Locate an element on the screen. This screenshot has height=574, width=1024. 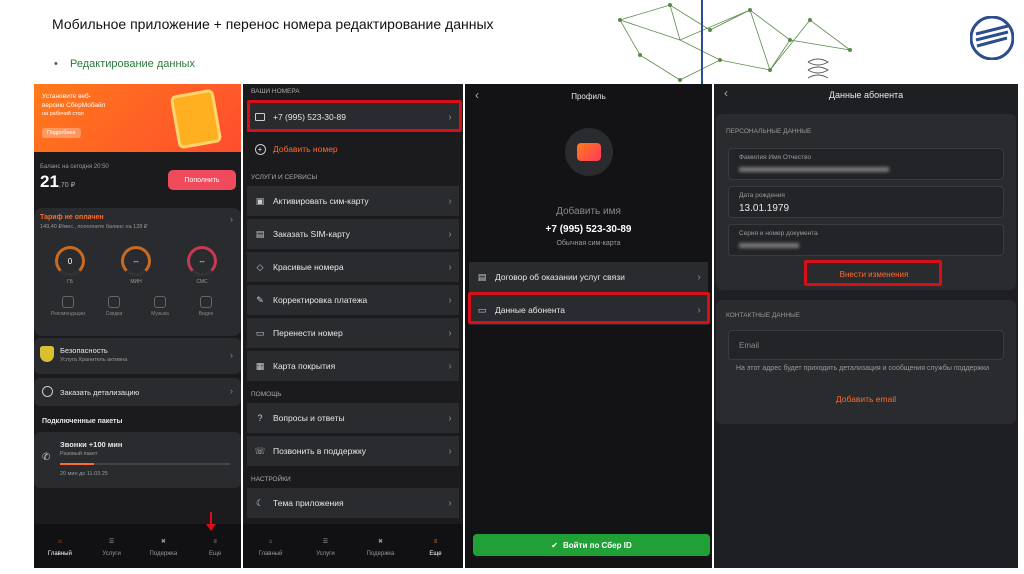
service-shortcut-label: Музыка is located at coordinates (160, 314).